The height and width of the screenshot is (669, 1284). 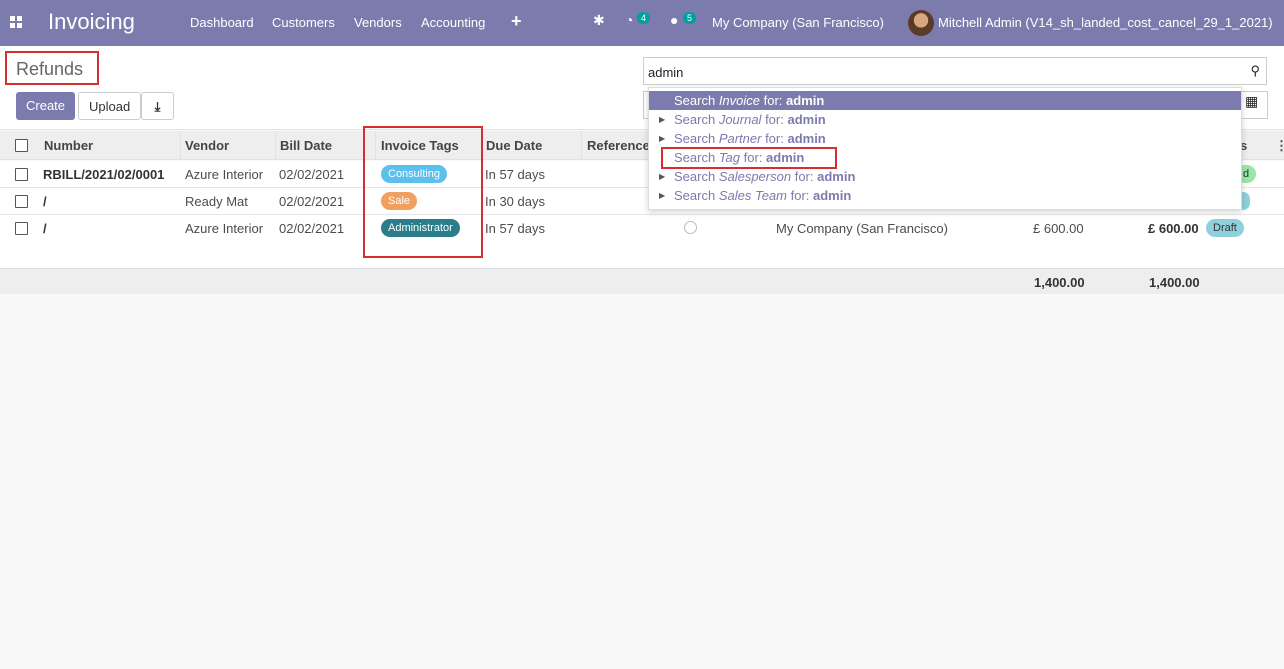 What do you see at coordinates (222, 22) in the screenshot?
I see `menu-dashboard: Dashboard` at bounding box center [222, 22].